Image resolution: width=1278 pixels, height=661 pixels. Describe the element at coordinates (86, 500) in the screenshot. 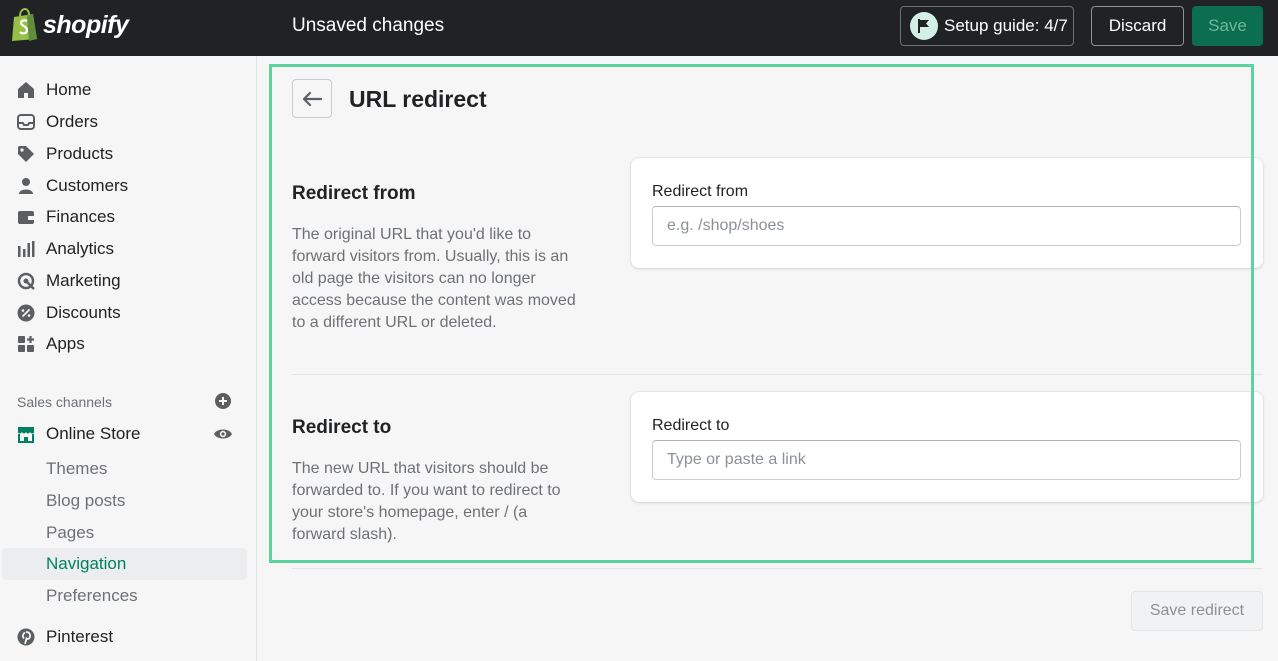

I see `sidebar-subitem-label: Blog posts` at that location.